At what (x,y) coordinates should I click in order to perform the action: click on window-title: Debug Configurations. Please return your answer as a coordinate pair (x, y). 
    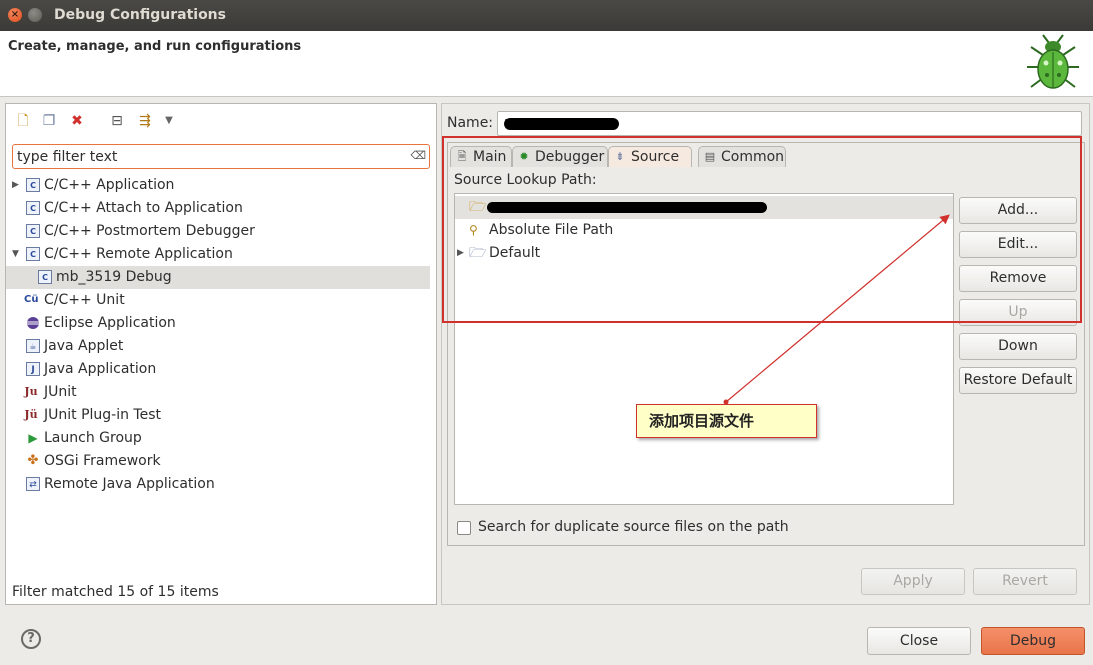
    Looking at the image, I should click on (140, 15).